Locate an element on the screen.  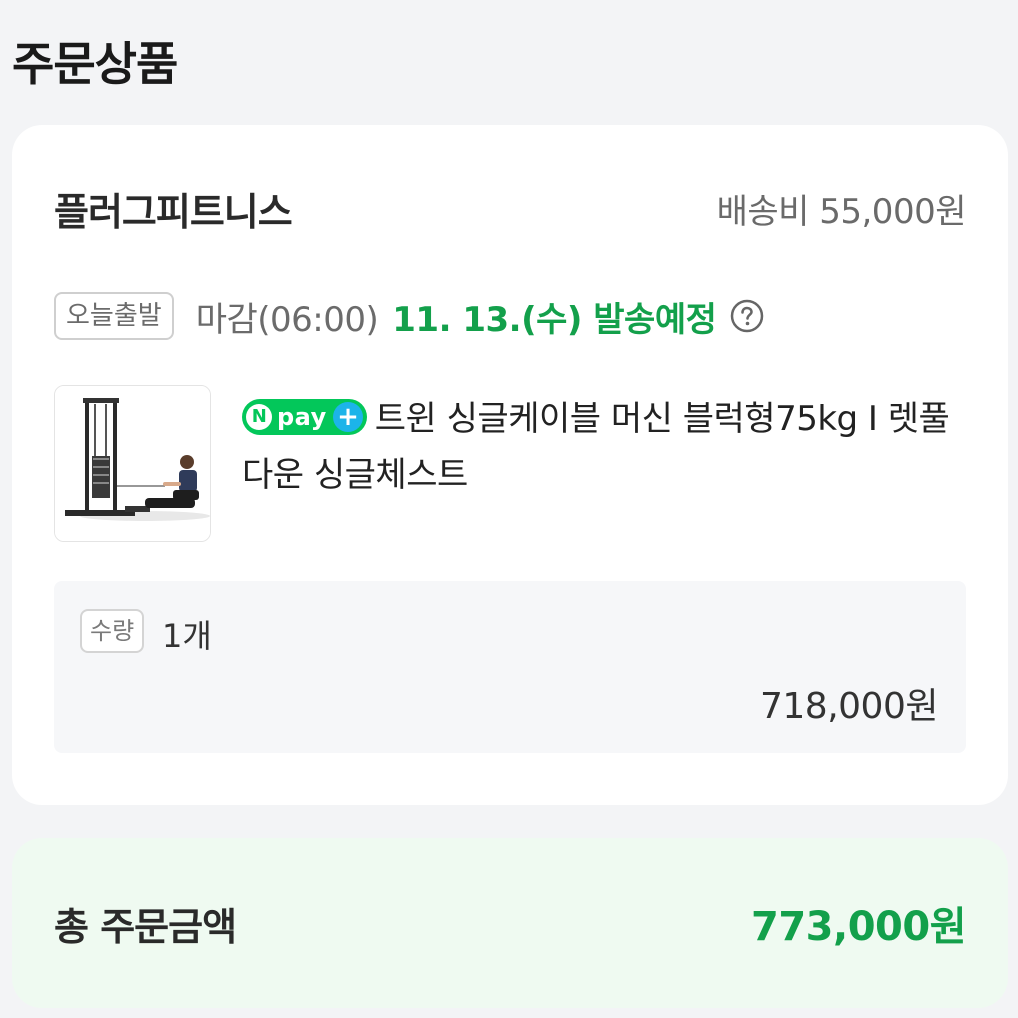
quantity-label: 수량 is located at coordinates (112, 631).